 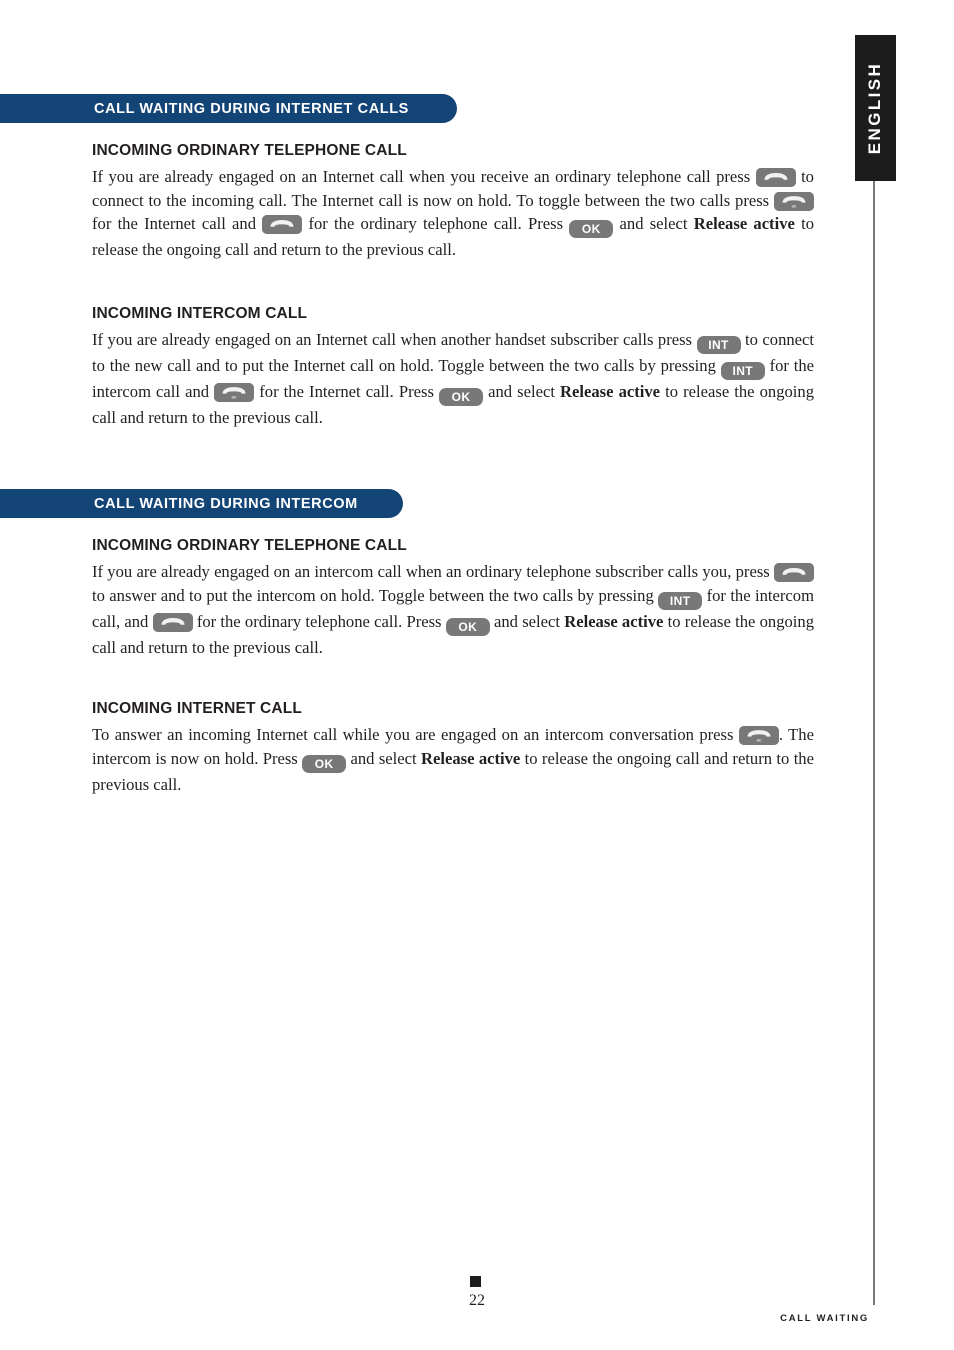 What do you see at coordinates (643, 200) in the screenshot?
I see `body-text: To toggle between the two calls press` at bounding box center [643, 200].